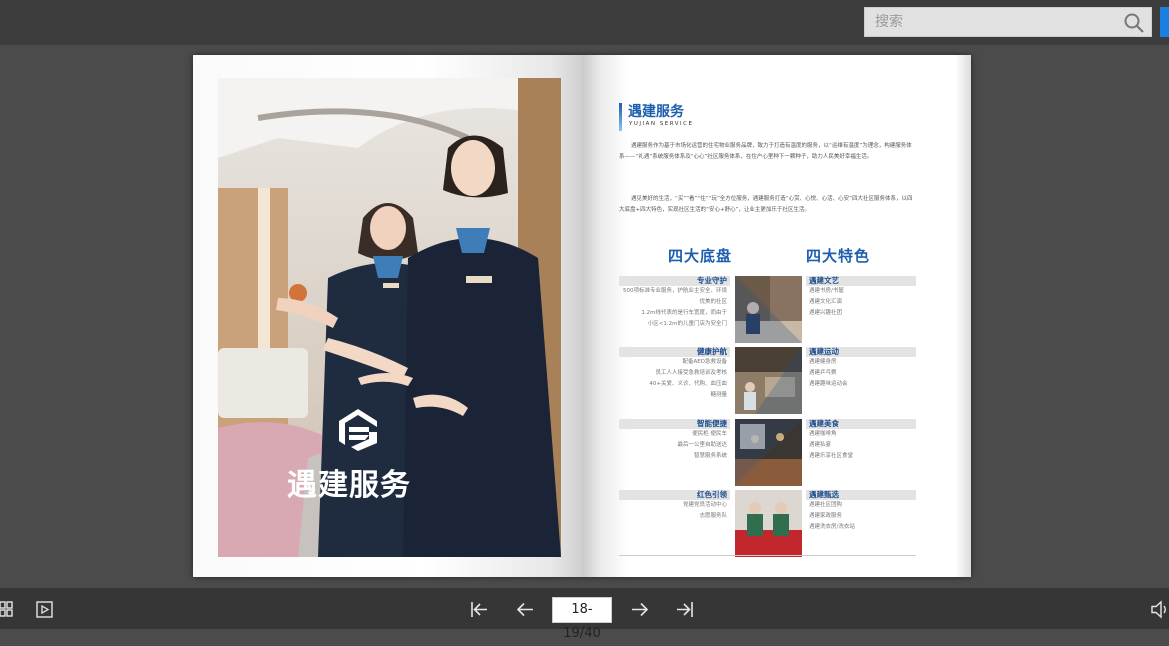 This screenshot has width=1169, height=646. I want to click on section-item: 遇建趣味运动会, so click(828, 384).